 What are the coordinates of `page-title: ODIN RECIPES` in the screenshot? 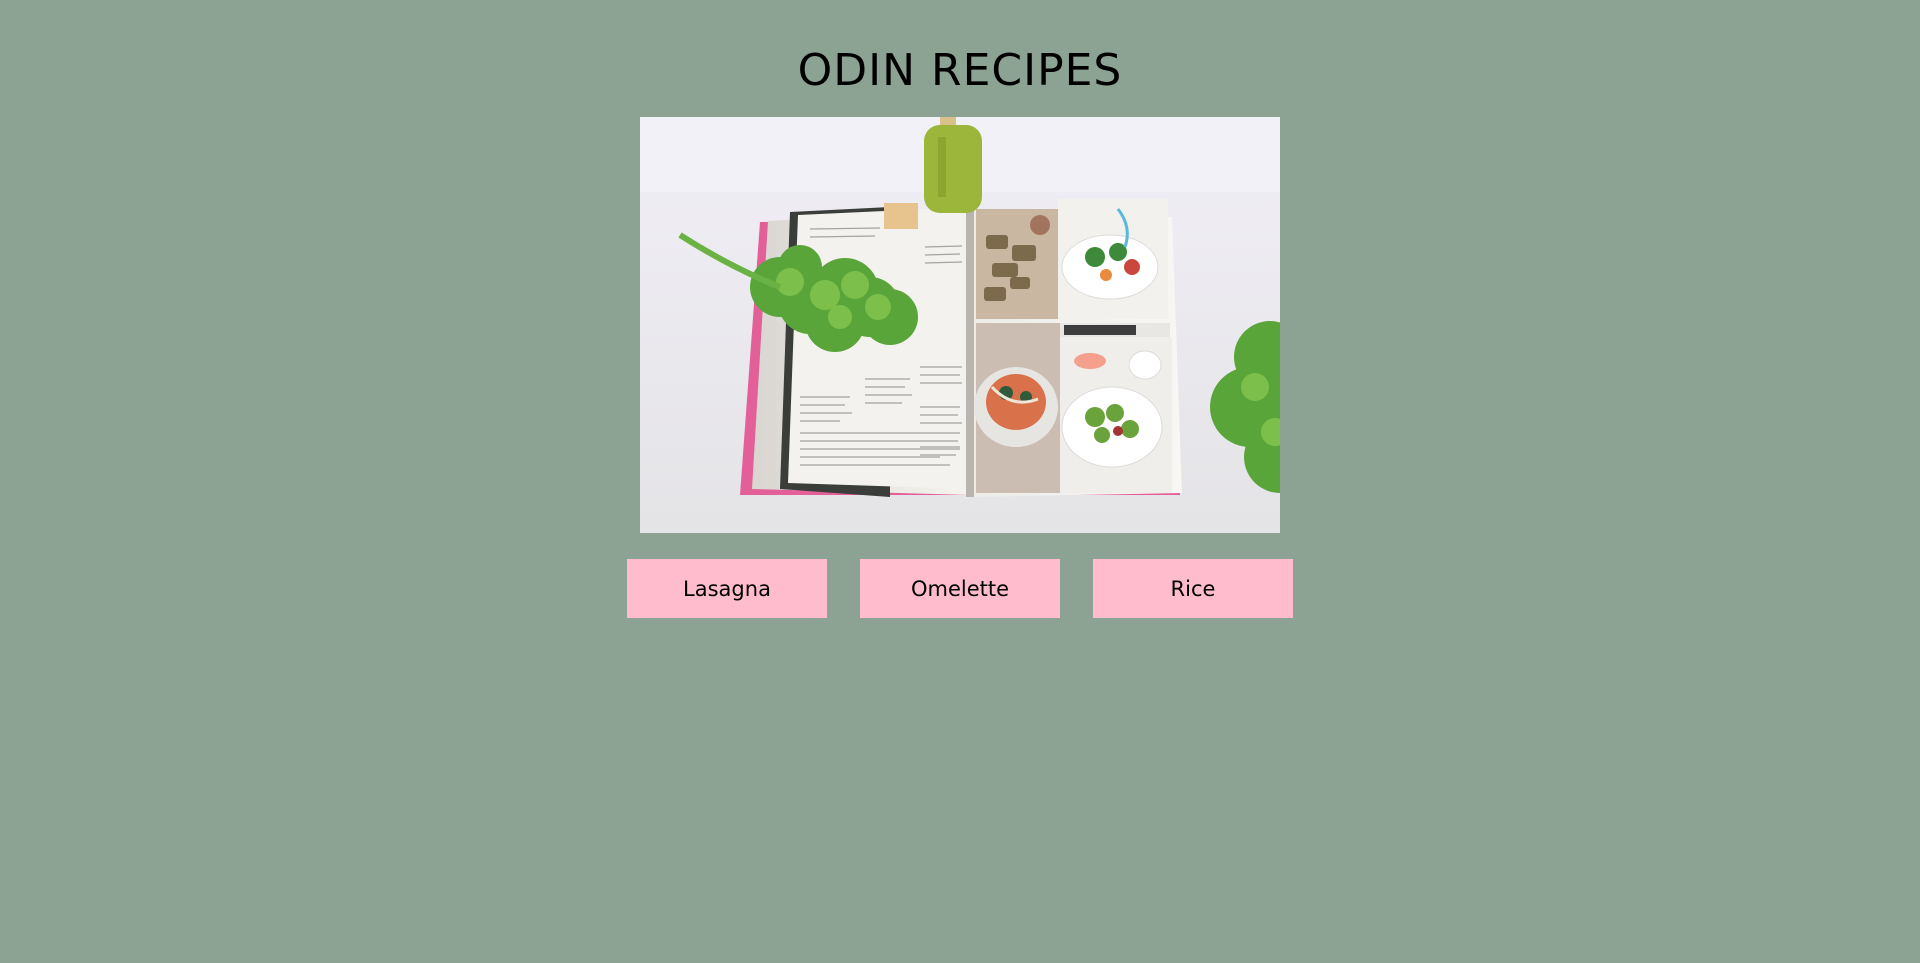 It's located at (960, 70).